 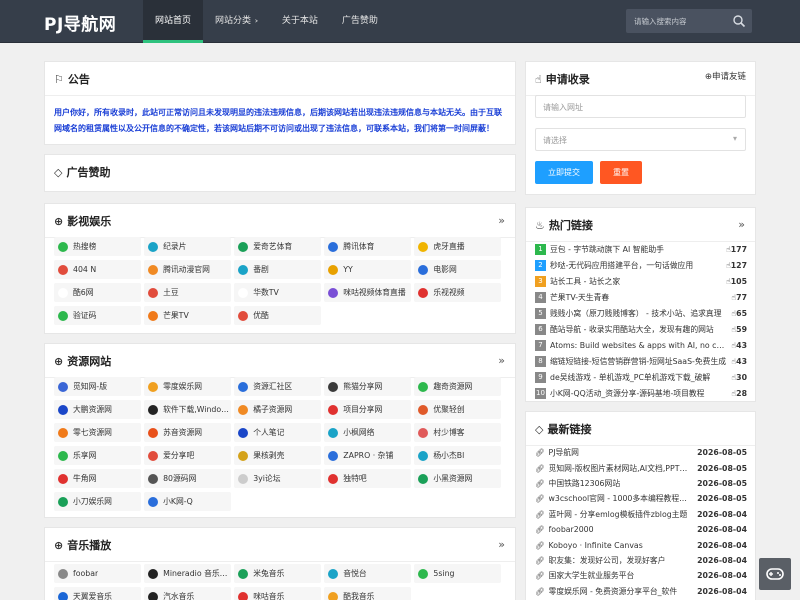 I want to click on resources-link: 大鹏资源网, so click(x=97, y=409).